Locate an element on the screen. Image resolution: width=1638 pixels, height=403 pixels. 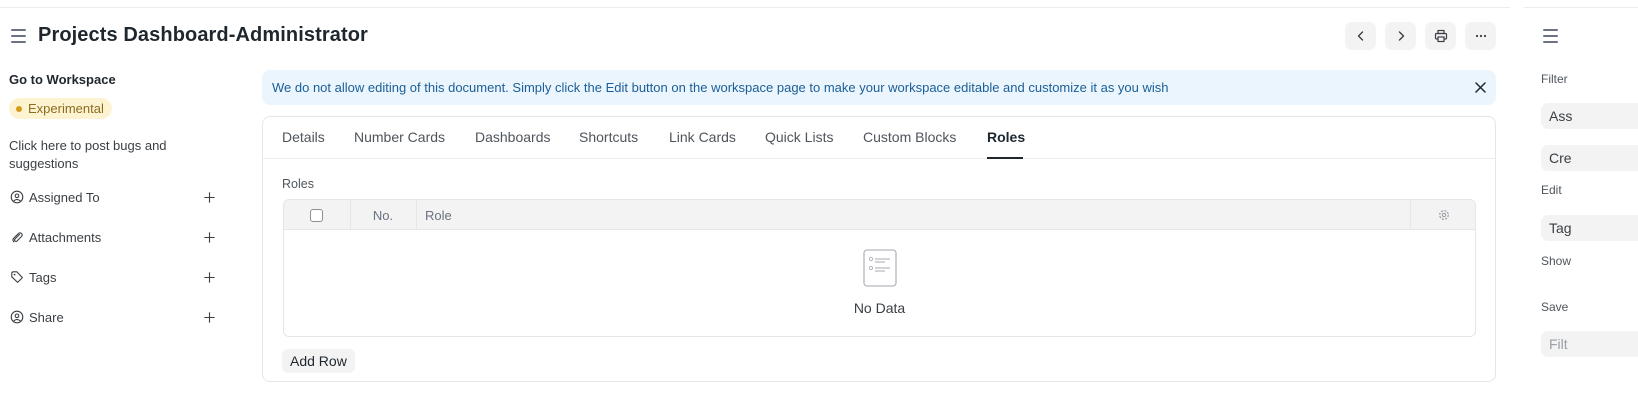
more-horizontal-icon is located at coordinates (1480, 36).